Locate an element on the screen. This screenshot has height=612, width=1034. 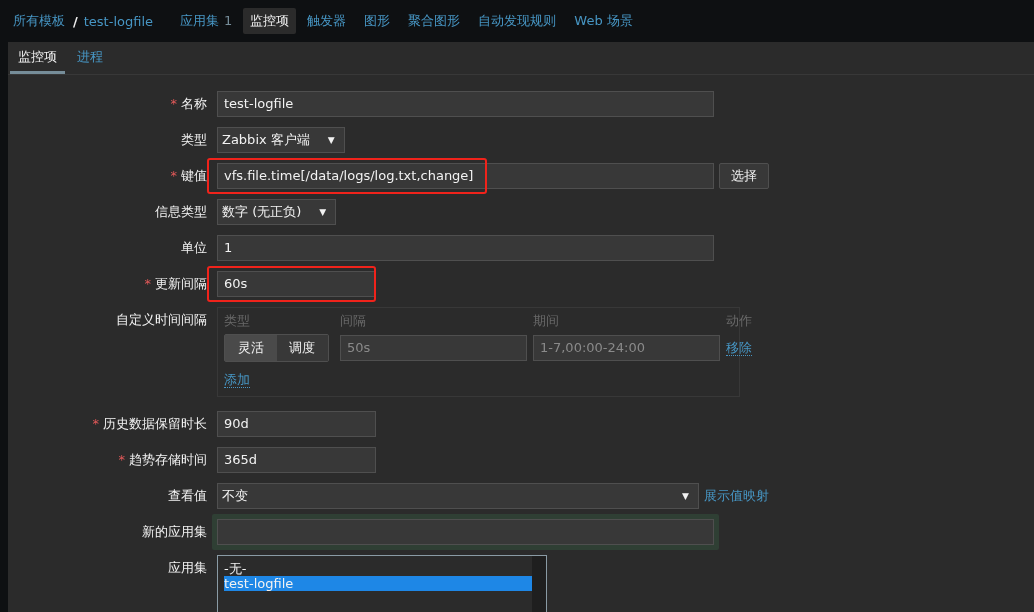
input-field: 90d is located at coordinates (296, 424).